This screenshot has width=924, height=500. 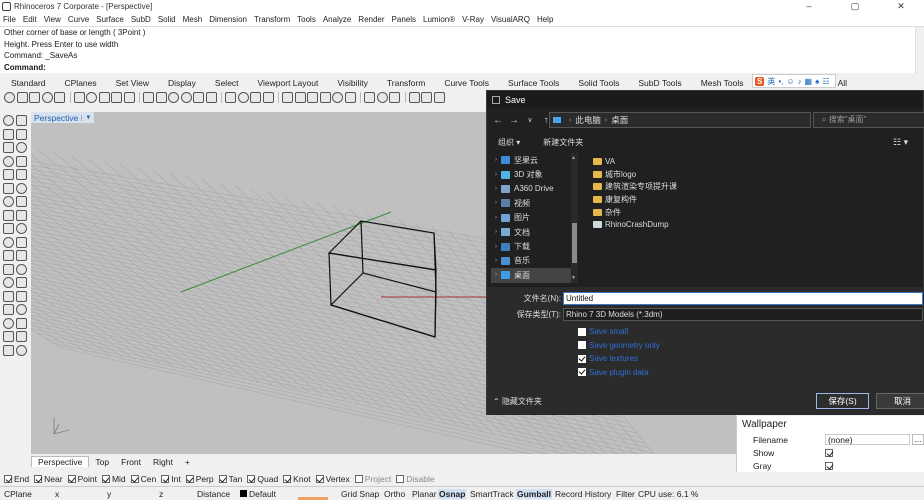 What do you see at coordinates (288, 83) in the screenshot?
I see `toolbar-tab-viewport-layout: Viewport Layout` at bounding box center [288, 83].